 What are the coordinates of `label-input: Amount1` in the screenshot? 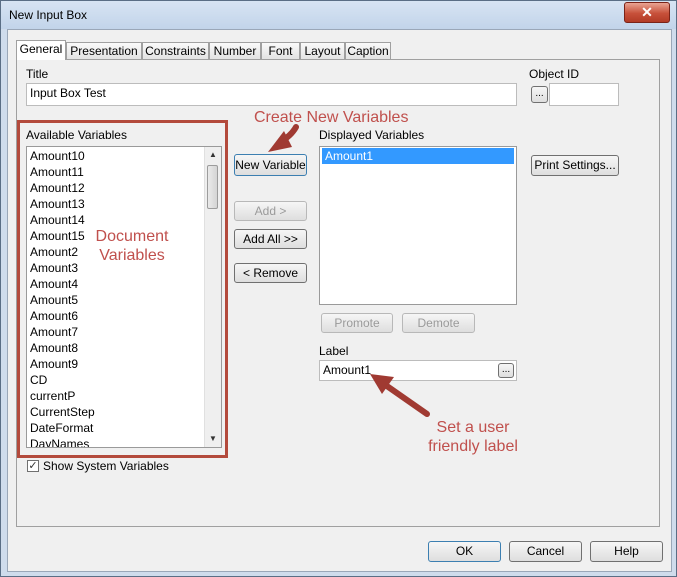 It's located at (418, 370).